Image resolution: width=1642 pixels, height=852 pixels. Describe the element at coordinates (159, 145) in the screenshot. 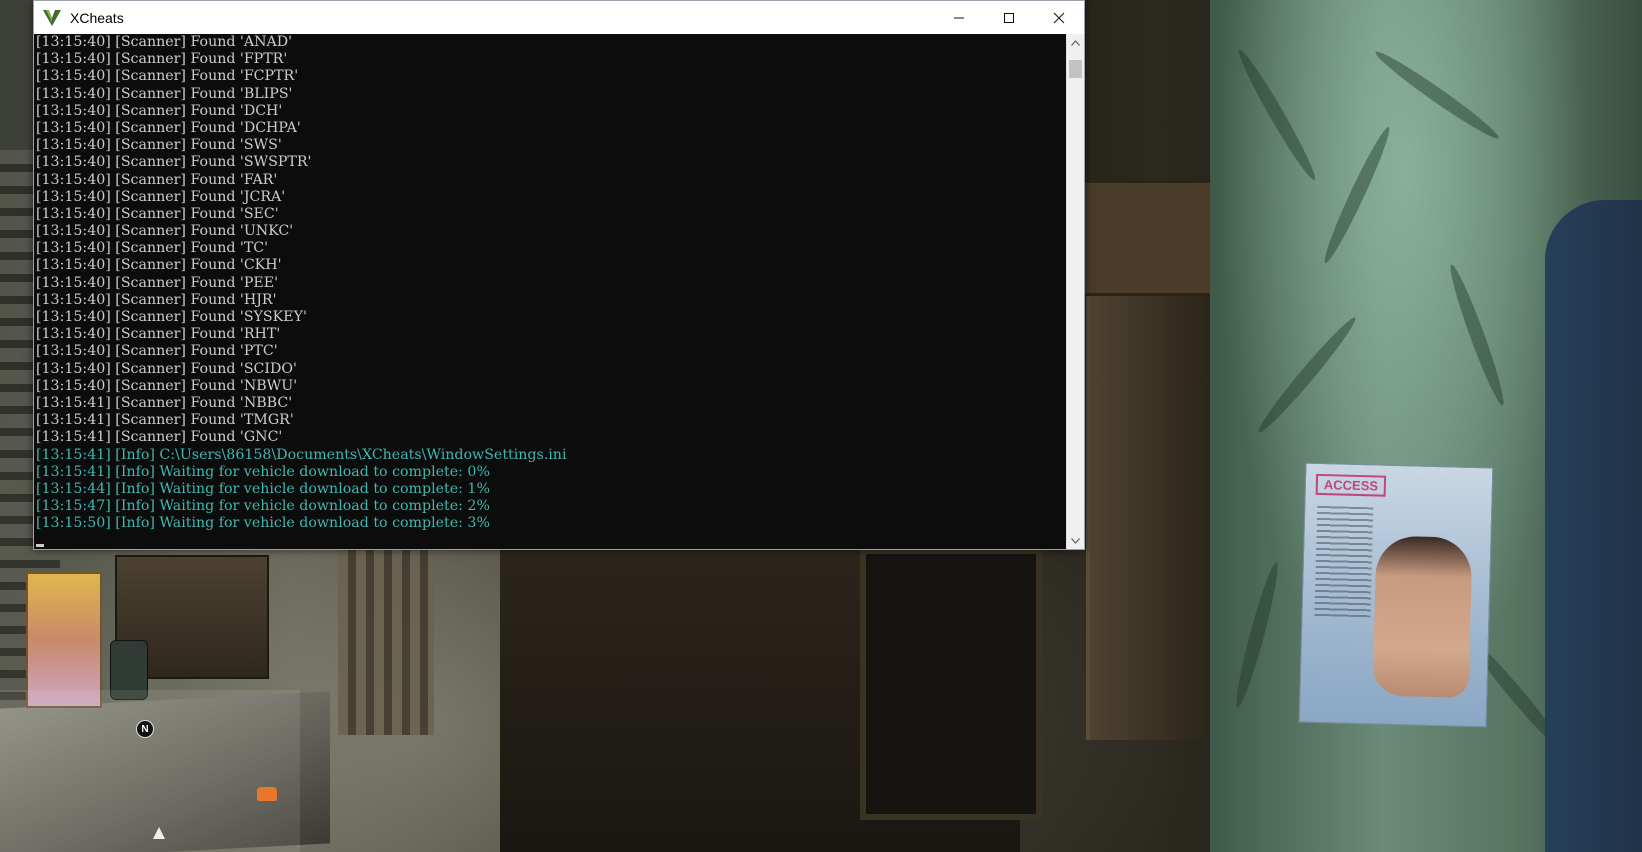

I see `log-line: [13:15:40] [Scanner] Found 'SWS'` at that location.